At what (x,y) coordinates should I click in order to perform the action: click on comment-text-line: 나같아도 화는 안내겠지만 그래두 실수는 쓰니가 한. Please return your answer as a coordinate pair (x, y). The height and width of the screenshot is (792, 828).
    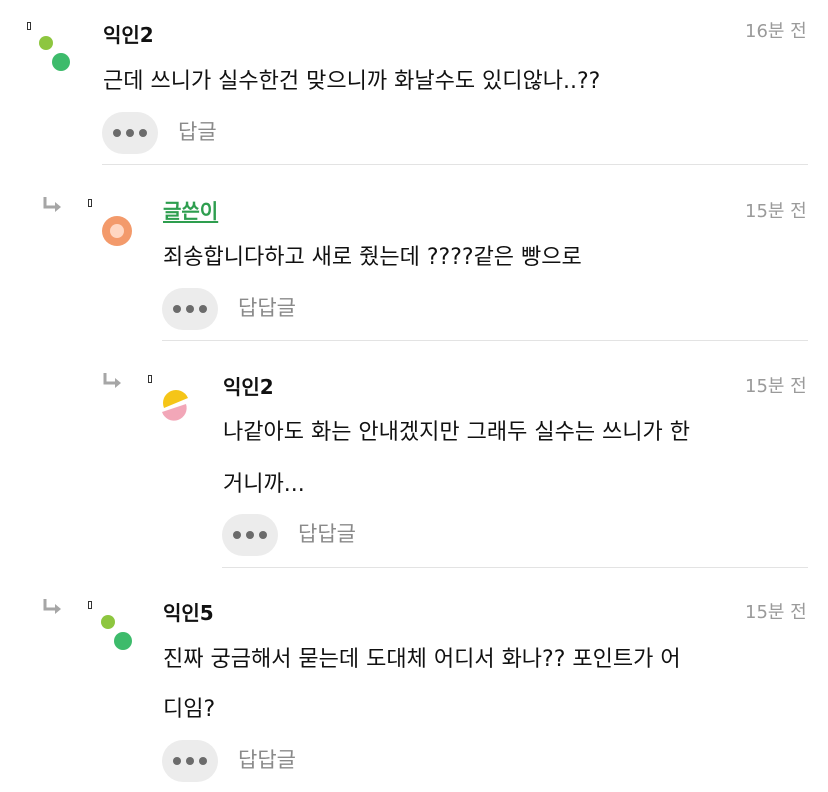
    Looking at the image, I should click on (457, 432).